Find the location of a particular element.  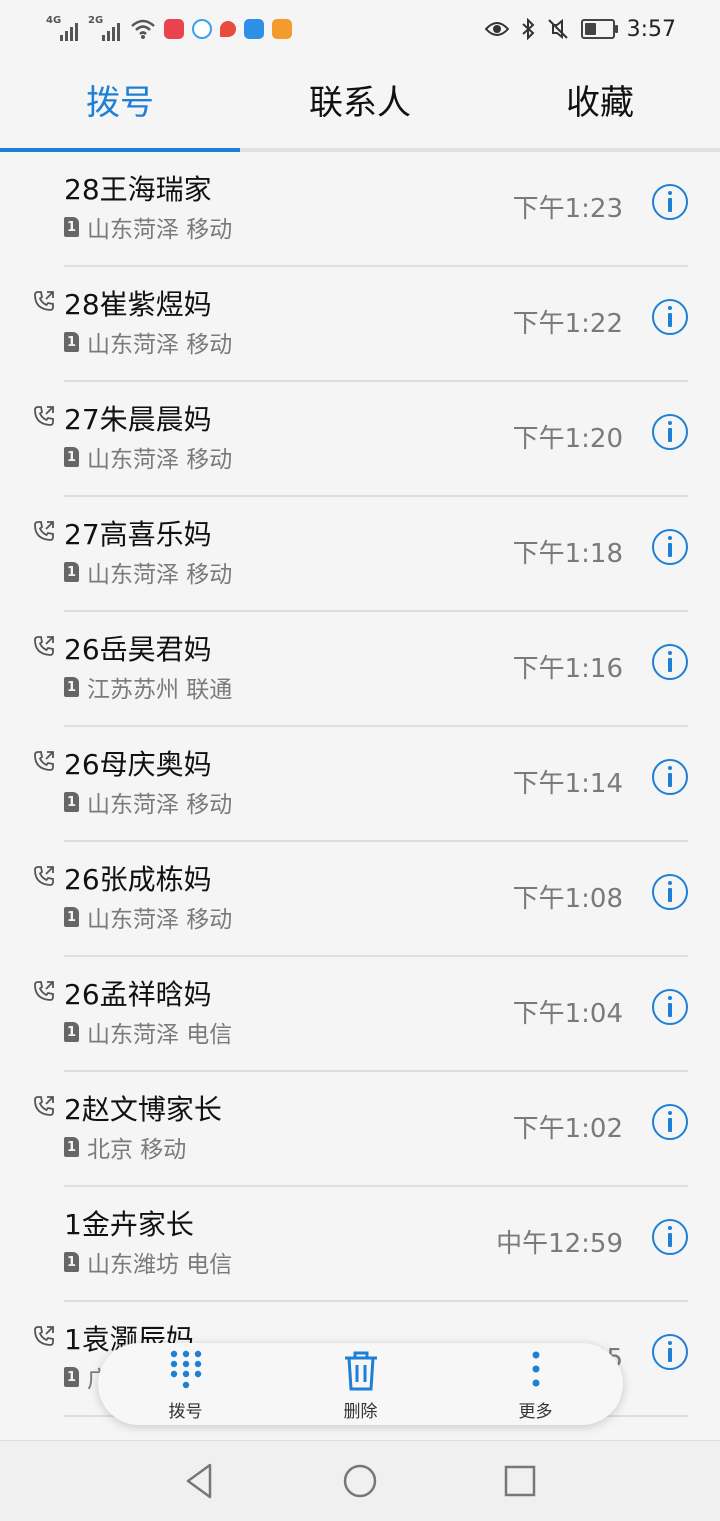

contact-name: 27朱晨晨妈 is located at coordinates (138, 419).